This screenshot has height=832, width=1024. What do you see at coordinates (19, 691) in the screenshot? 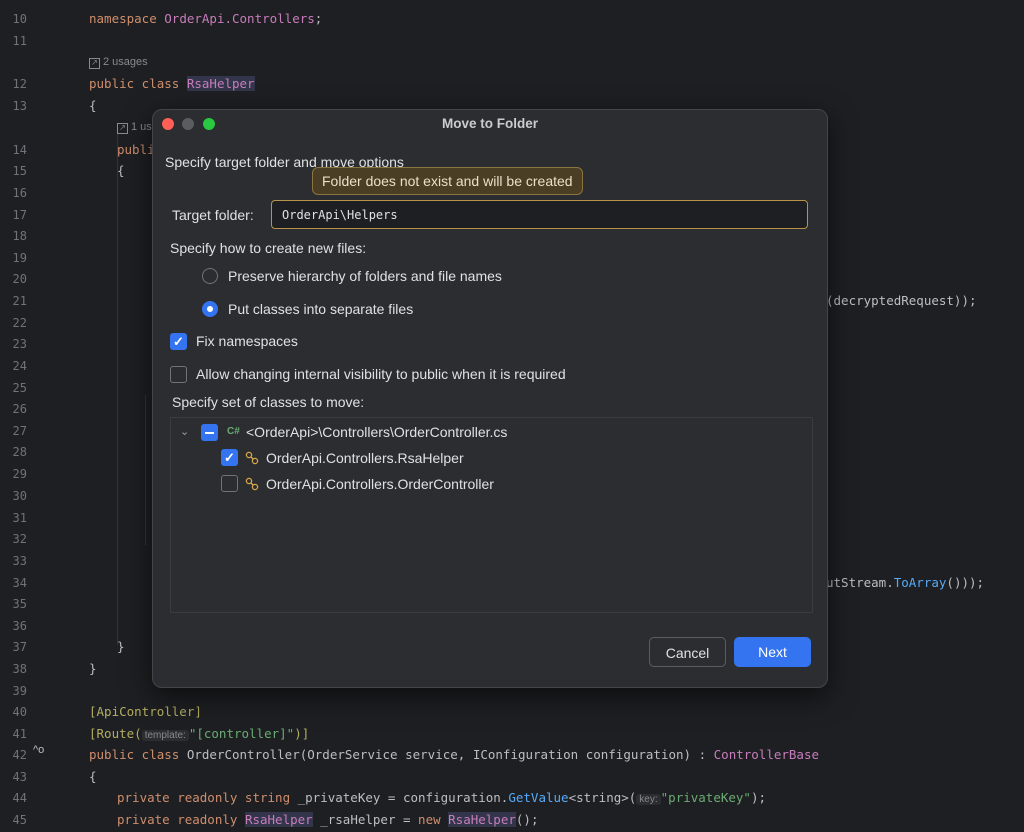
I see `line-number: 39` at bounding box center [19, 691].